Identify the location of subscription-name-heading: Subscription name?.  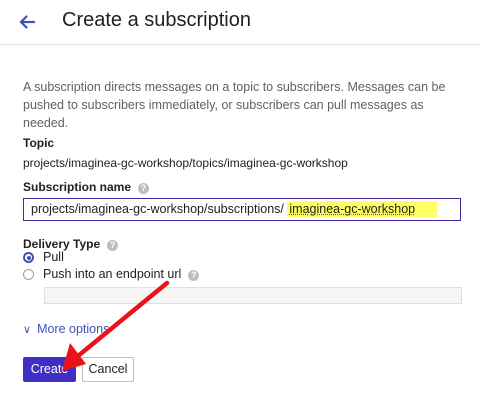
(86, 187).